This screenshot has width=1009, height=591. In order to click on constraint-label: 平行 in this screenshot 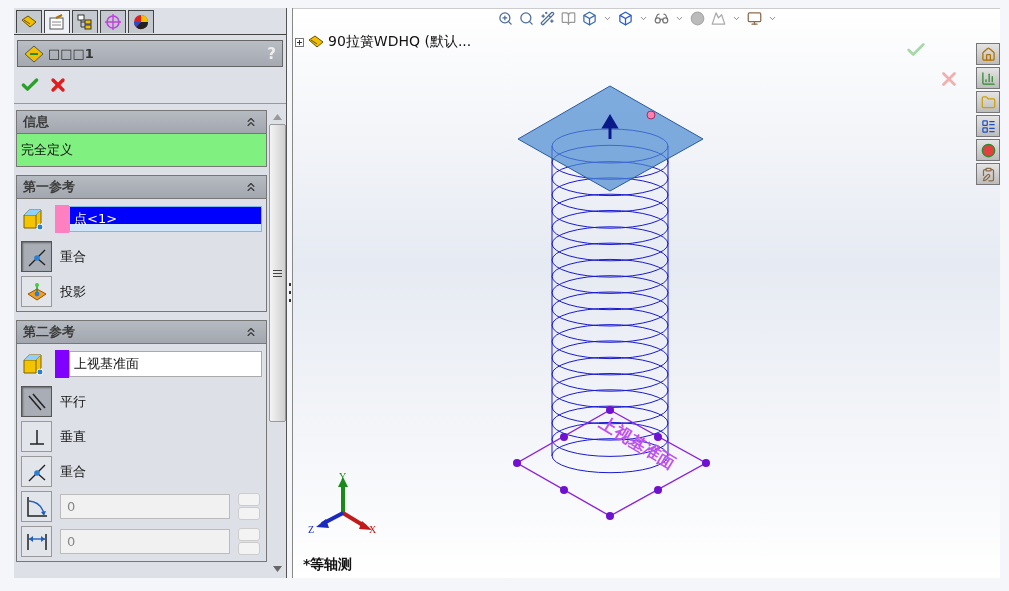, I will do `click(73, 401)`.